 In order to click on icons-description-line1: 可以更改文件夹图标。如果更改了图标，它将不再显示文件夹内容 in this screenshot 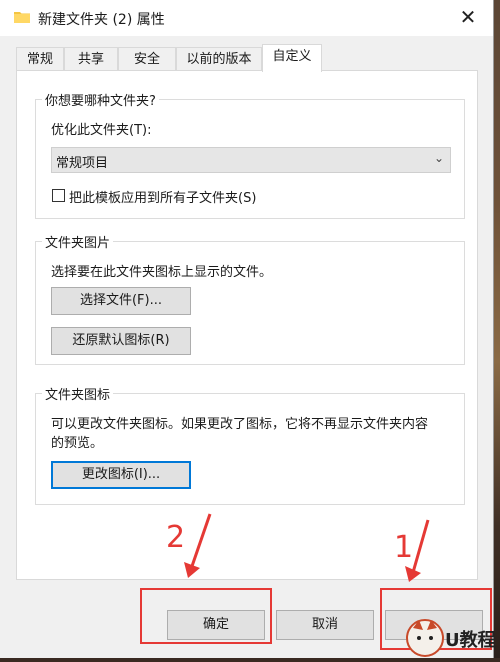, I will do `click(240, 424)`.